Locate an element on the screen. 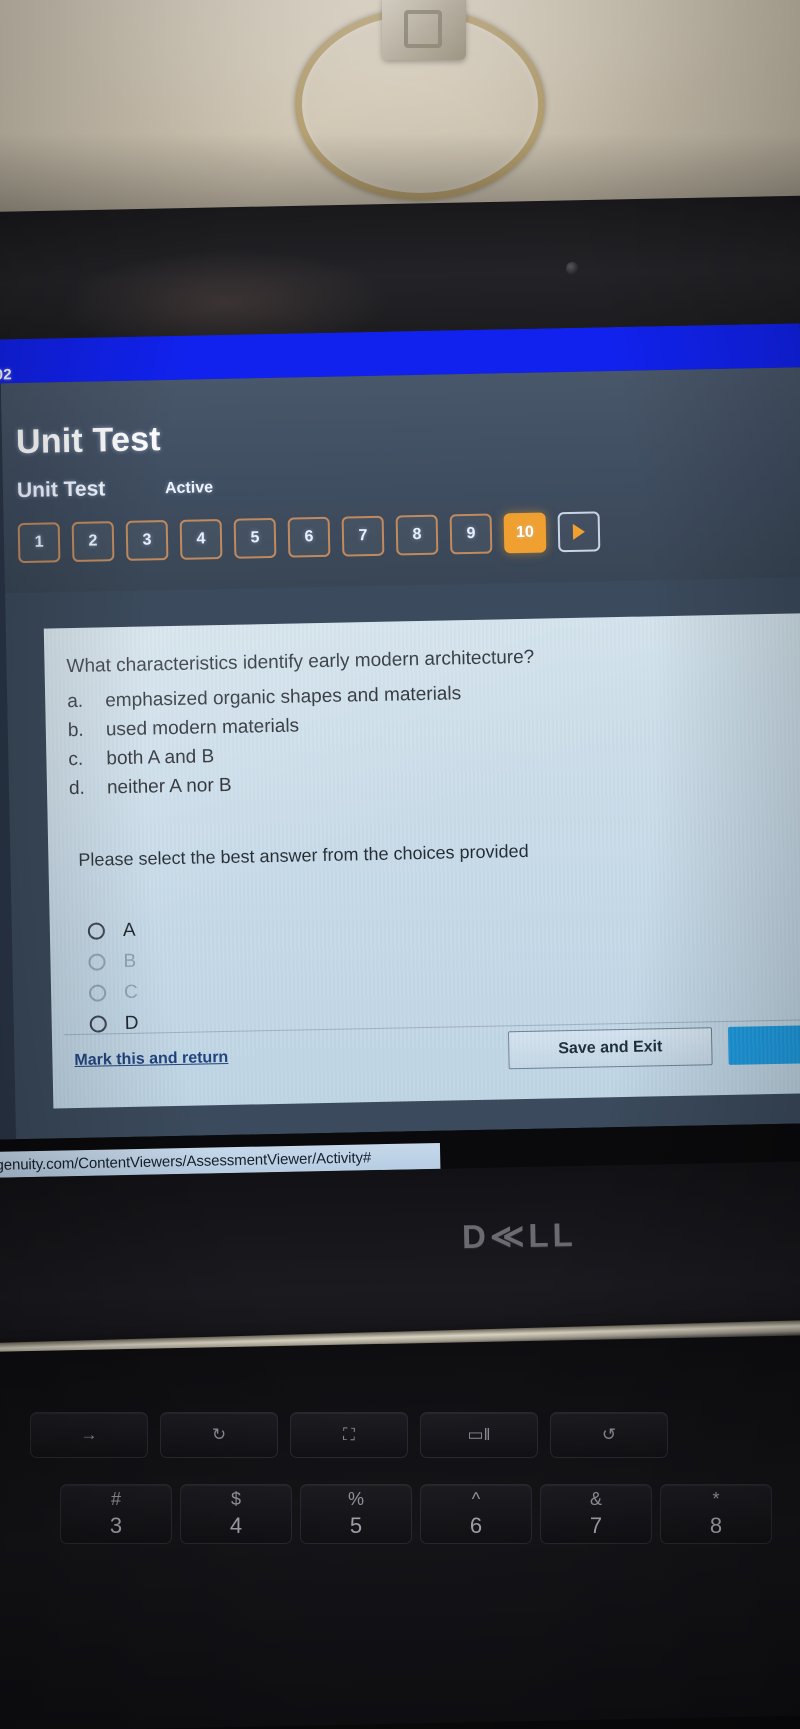  question-nav-button-3: 3 is located at coordinates (147, 540).